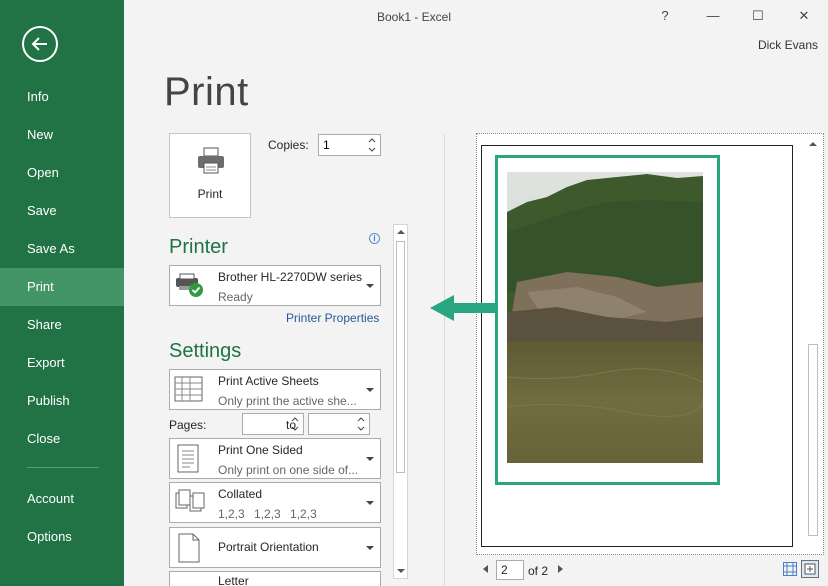 This screenshot has height=586, width=828. Describe the element at coordinates (476, 17) in the screenshot. I see `title-bar: Book1 - Excel ? — ☐ ✕` at that location.